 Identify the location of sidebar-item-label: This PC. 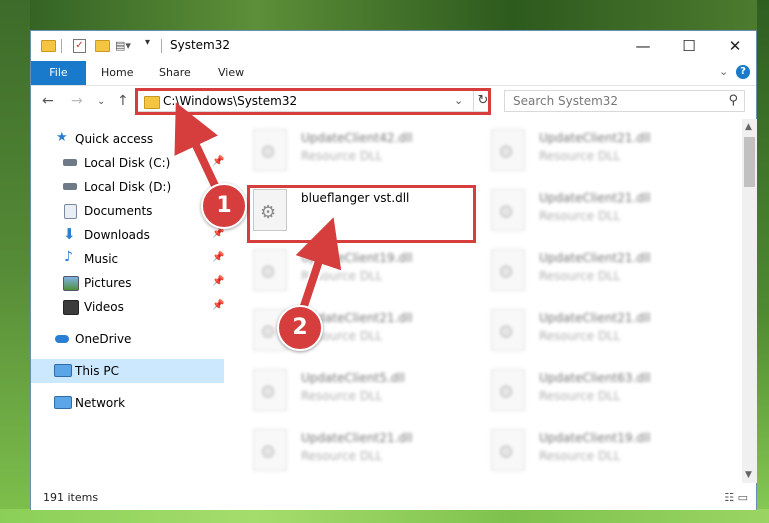
(97, 371).